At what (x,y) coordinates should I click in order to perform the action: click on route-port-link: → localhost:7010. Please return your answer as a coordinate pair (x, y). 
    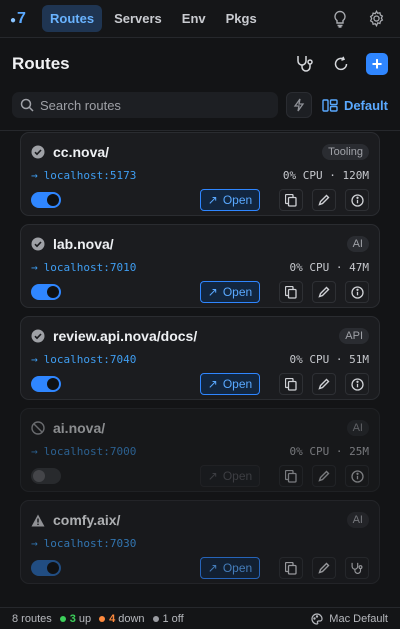
    Looking at the image, I should click on (160, 267).